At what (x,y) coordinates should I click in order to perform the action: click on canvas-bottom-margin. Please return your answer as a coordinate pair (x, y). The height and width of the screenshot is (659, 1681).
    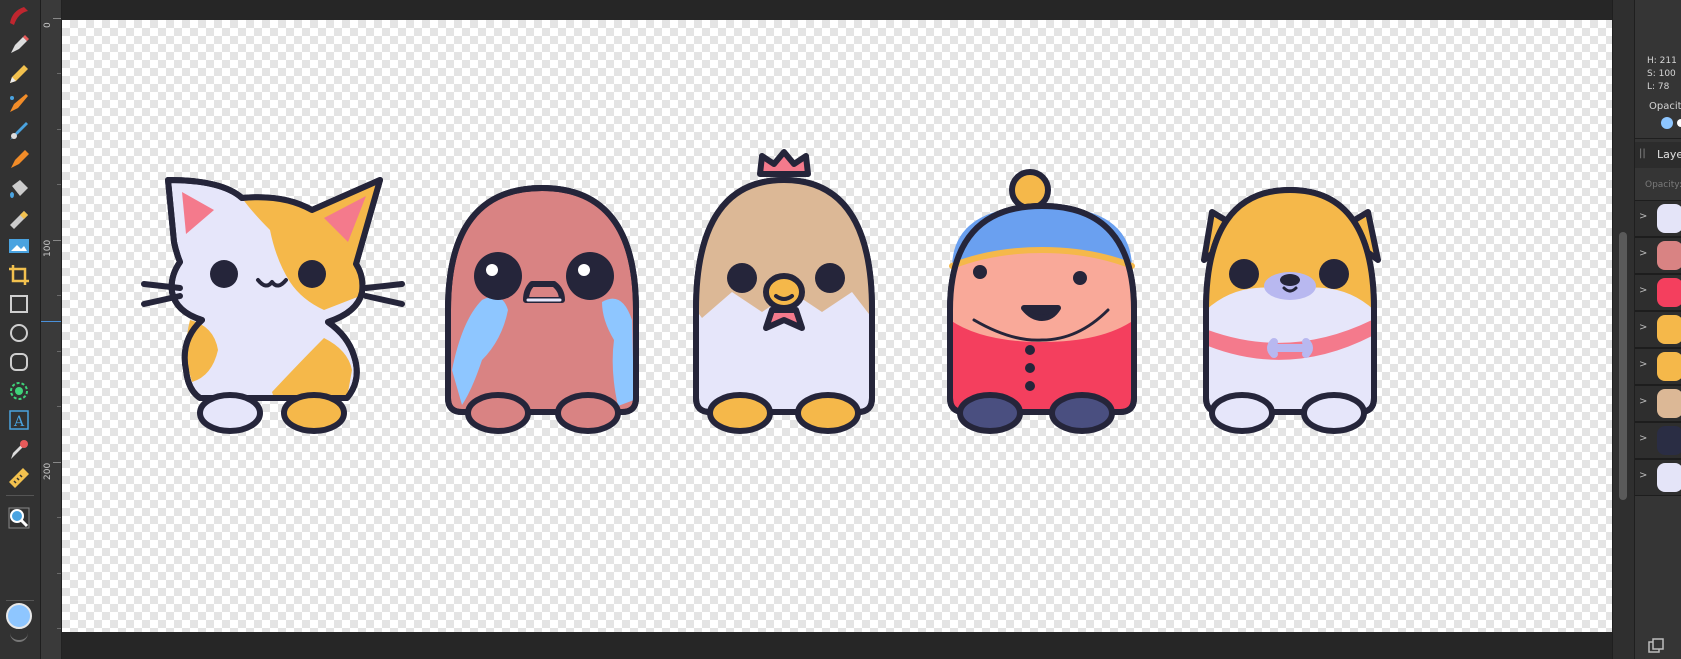
    Looking at the image, I should click on (837, 645).